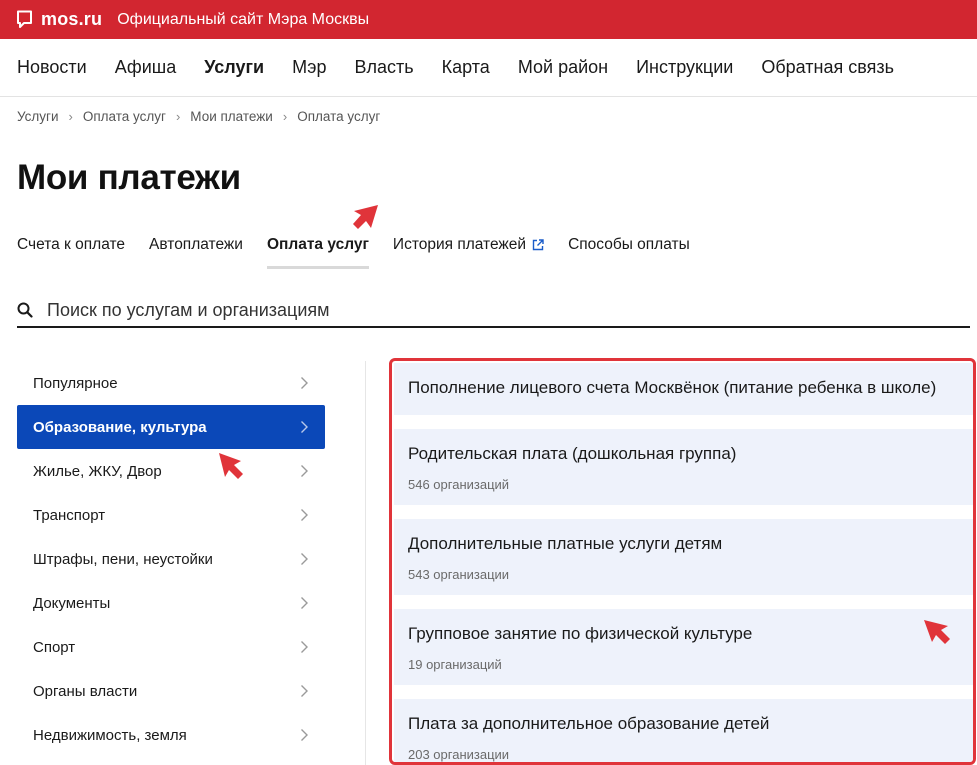 The image size is (977, 765). Describe the element at coordinates (124, 116) in the screenshot. I see `breadcrumb-item: Оплата услуг` at that location.